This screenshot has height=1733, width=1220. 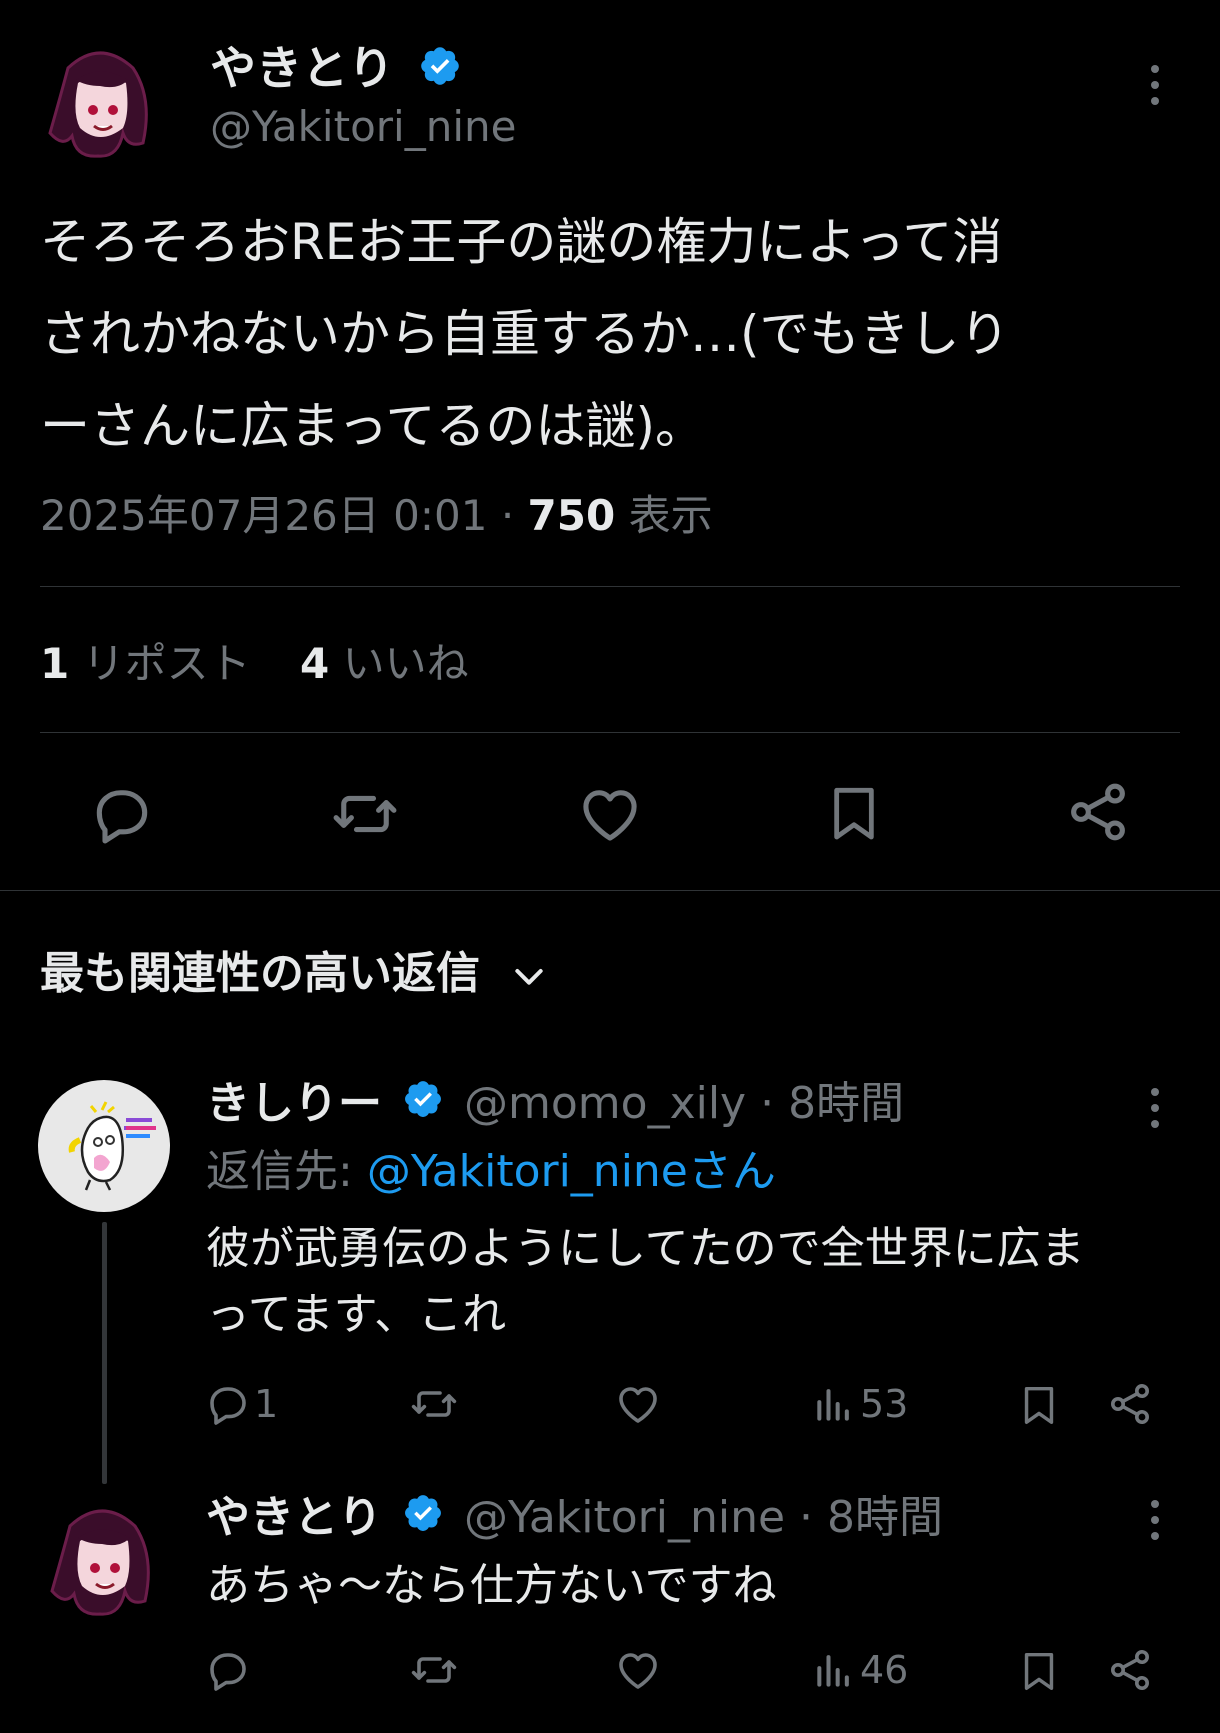 I want to click on reply-header: やきとり @Yakitori_nine · 8時間, so click(x=574, y=1519).